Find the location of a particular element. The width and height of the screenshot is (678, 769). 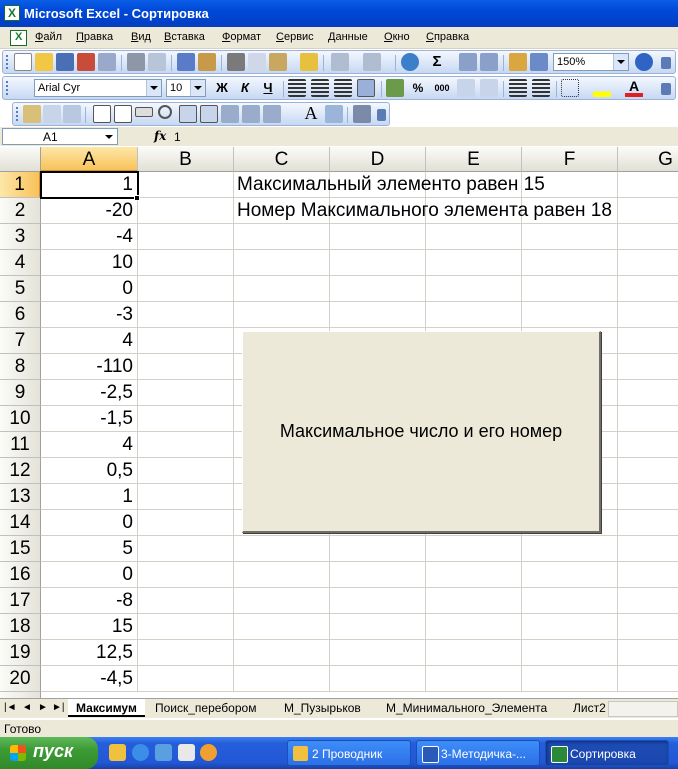

cell-a: 0,5 is located at coordinates (89, 471).